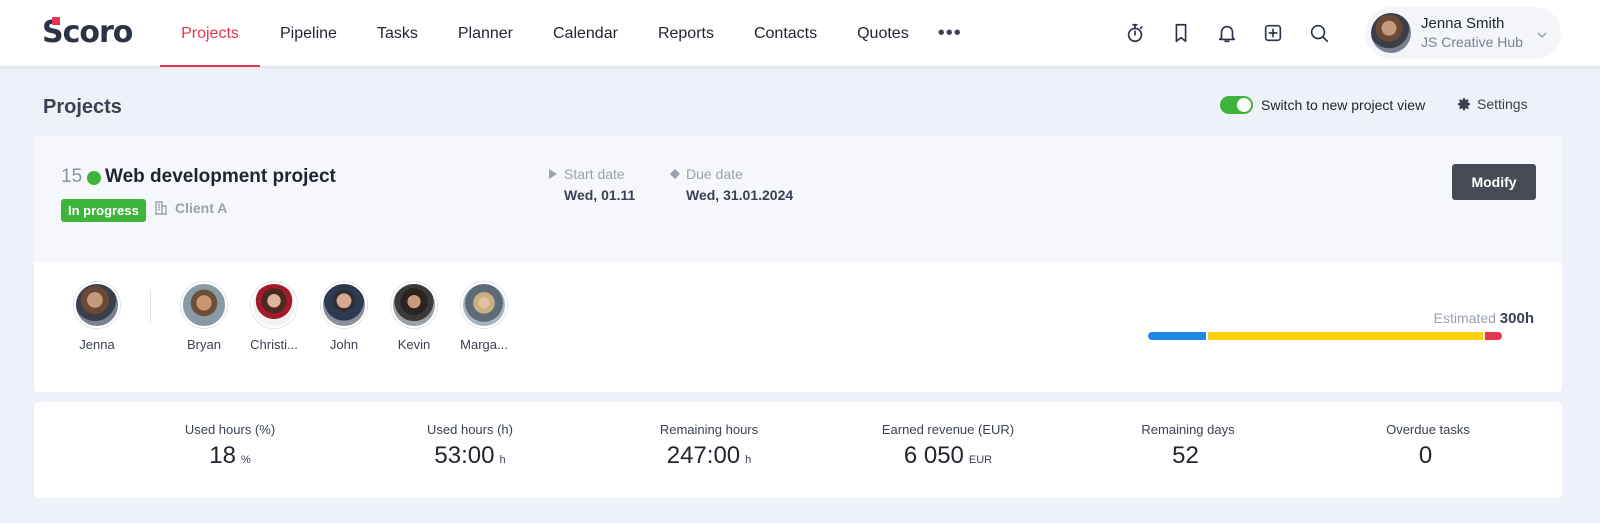  I want to click on page-title: Projects, so click(82, 107).